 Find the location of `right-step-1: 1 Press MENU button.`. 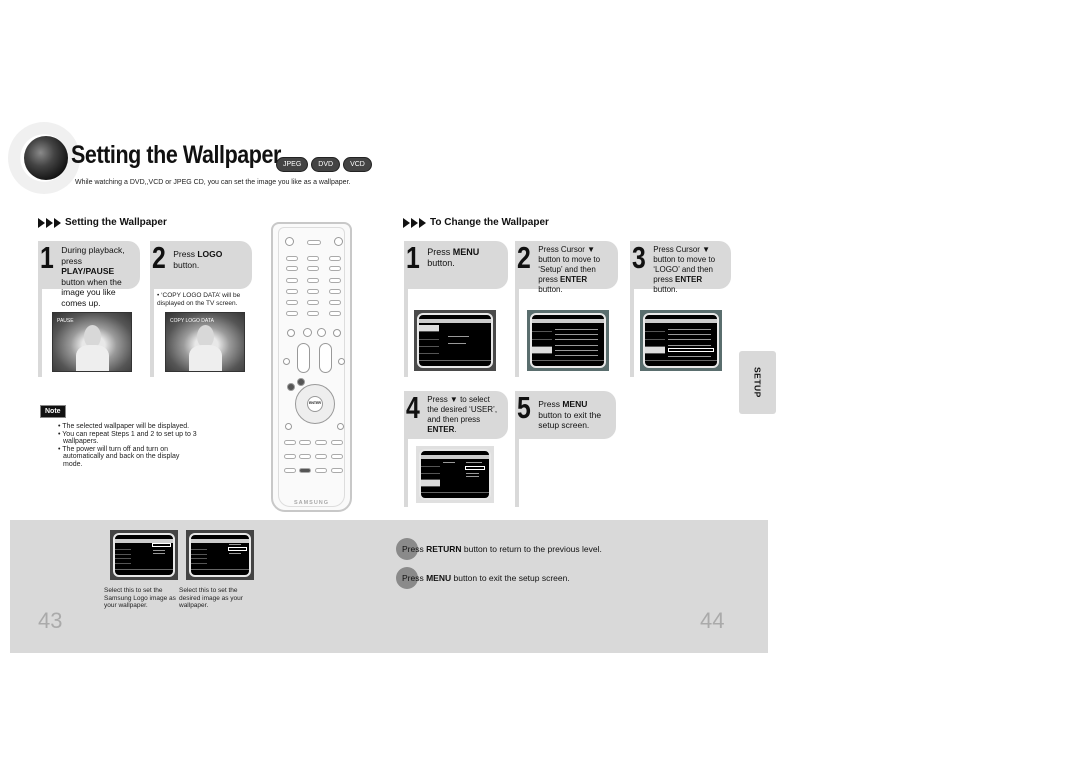

right-step-1: 1 Press MENU button. is located at coordinates (456, 265).